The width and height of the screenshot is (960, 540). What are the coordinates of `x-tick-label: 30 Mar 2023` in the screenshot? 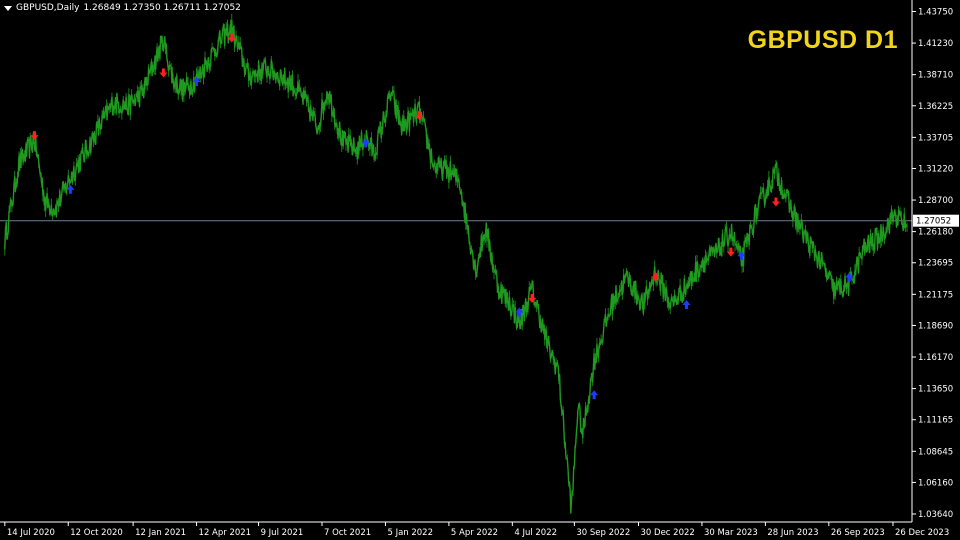 It's located at (731, 533).